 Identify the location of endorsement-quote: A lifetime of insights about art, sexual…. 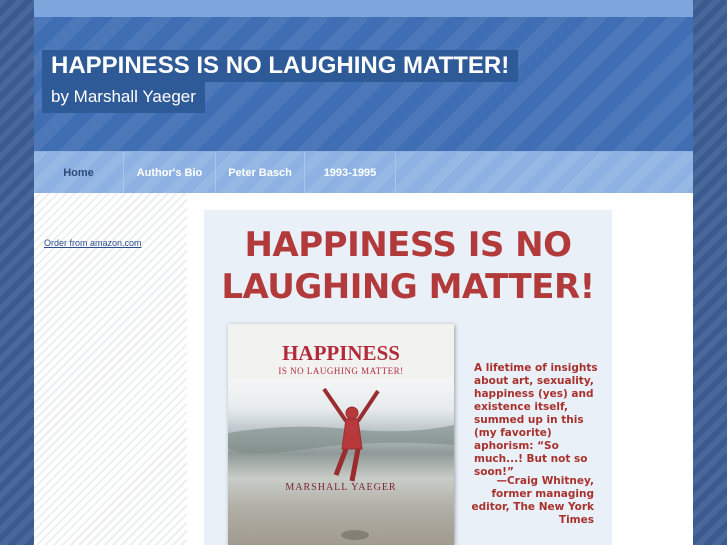
(536, 420).